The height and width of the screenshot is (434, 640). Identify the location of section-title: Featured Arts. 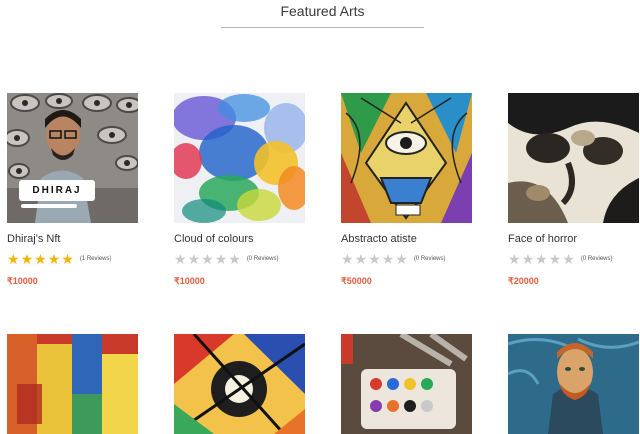
(322, 11).